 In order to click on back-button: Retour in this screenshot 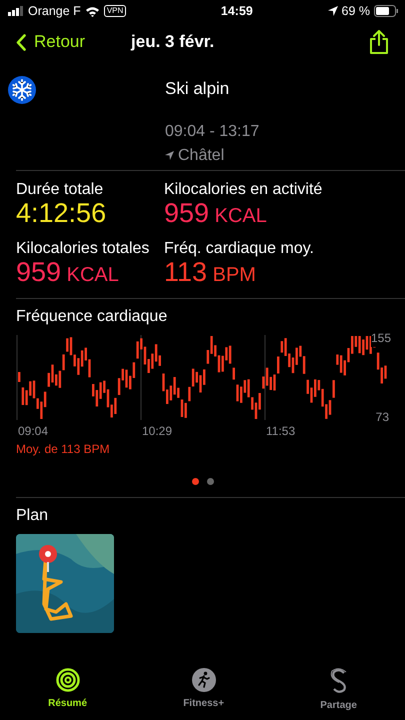, I will do `click(51, 42)`.